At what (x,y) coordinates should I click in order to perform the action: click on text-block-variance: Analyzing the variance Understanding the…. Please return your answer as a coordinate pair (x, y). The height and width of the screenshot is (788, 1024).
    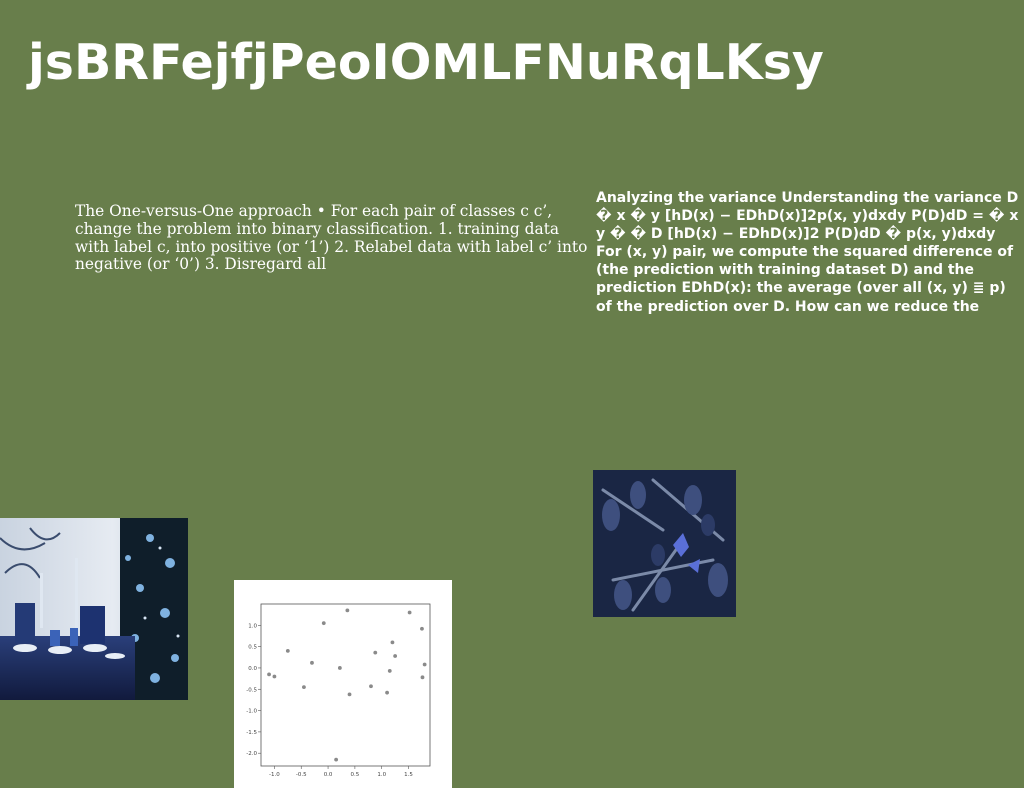
    Looking at the image, I should click on (807, 252).